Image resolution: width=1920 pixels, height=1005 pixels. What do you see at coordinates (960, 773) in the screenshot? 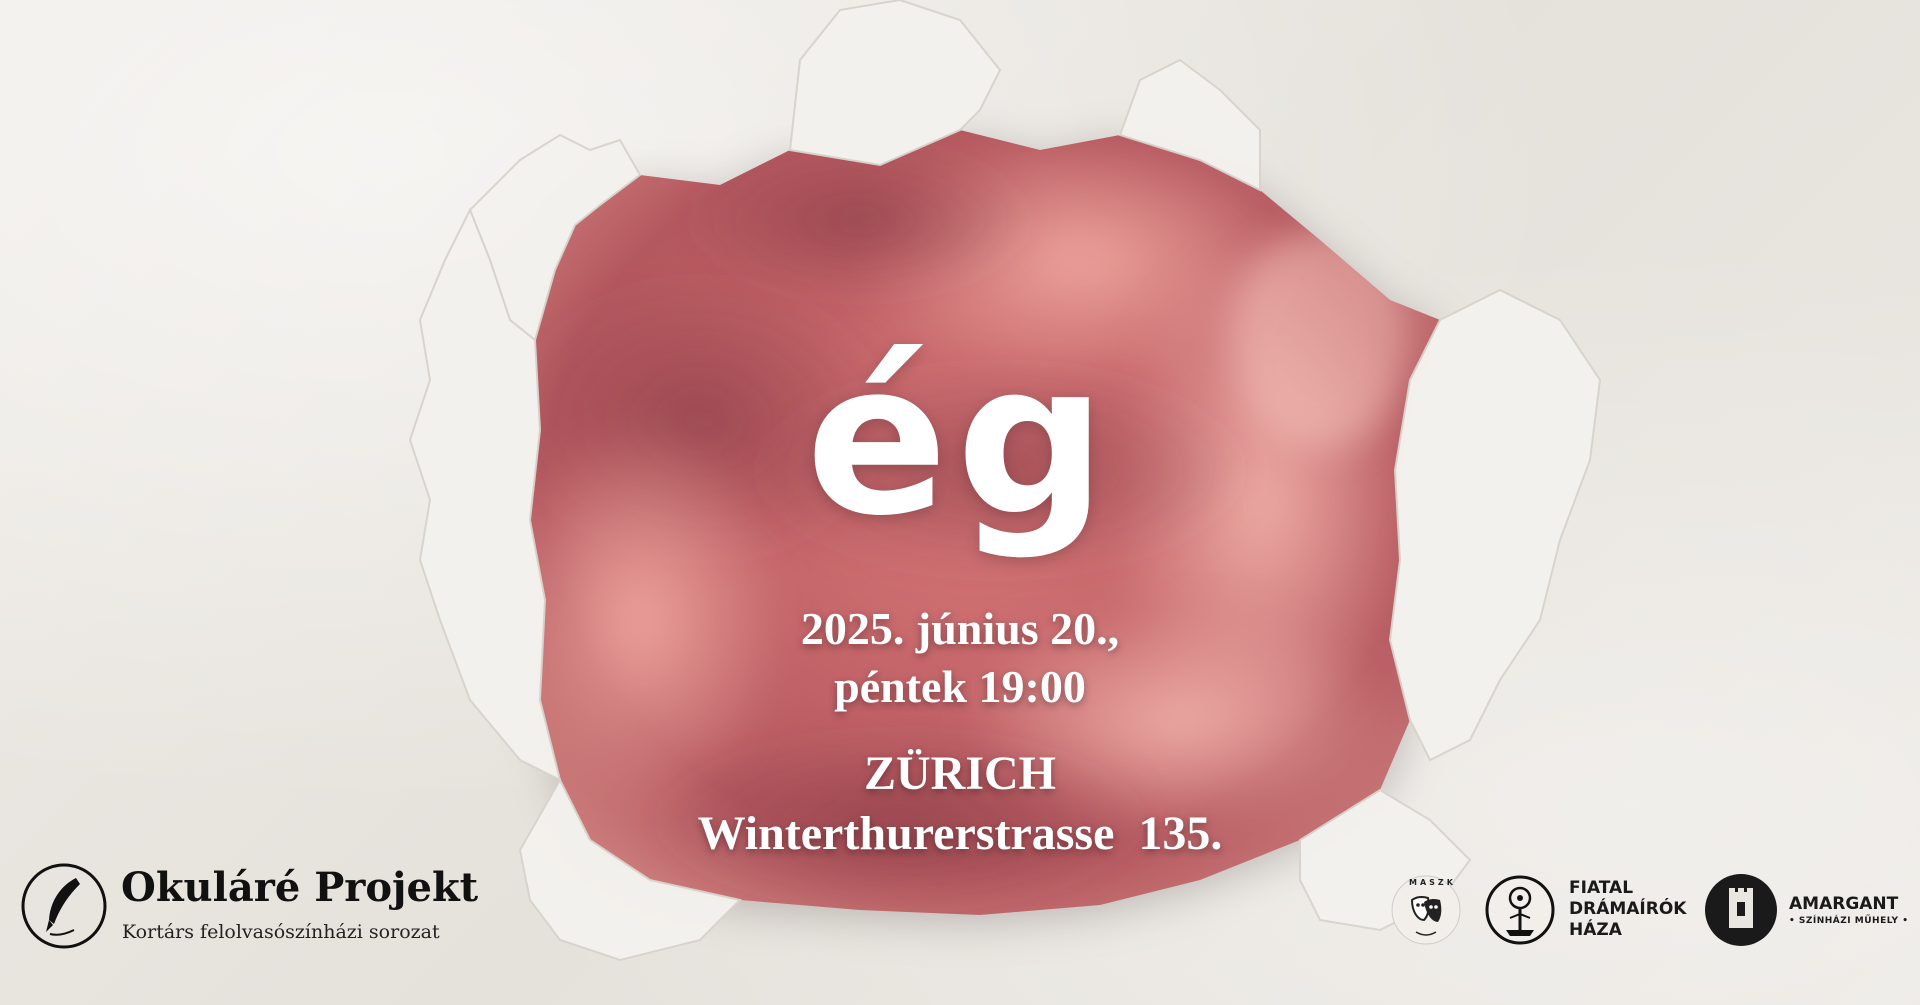
I see `event-city: ZÜRICH` at bounding box center [960, 773].